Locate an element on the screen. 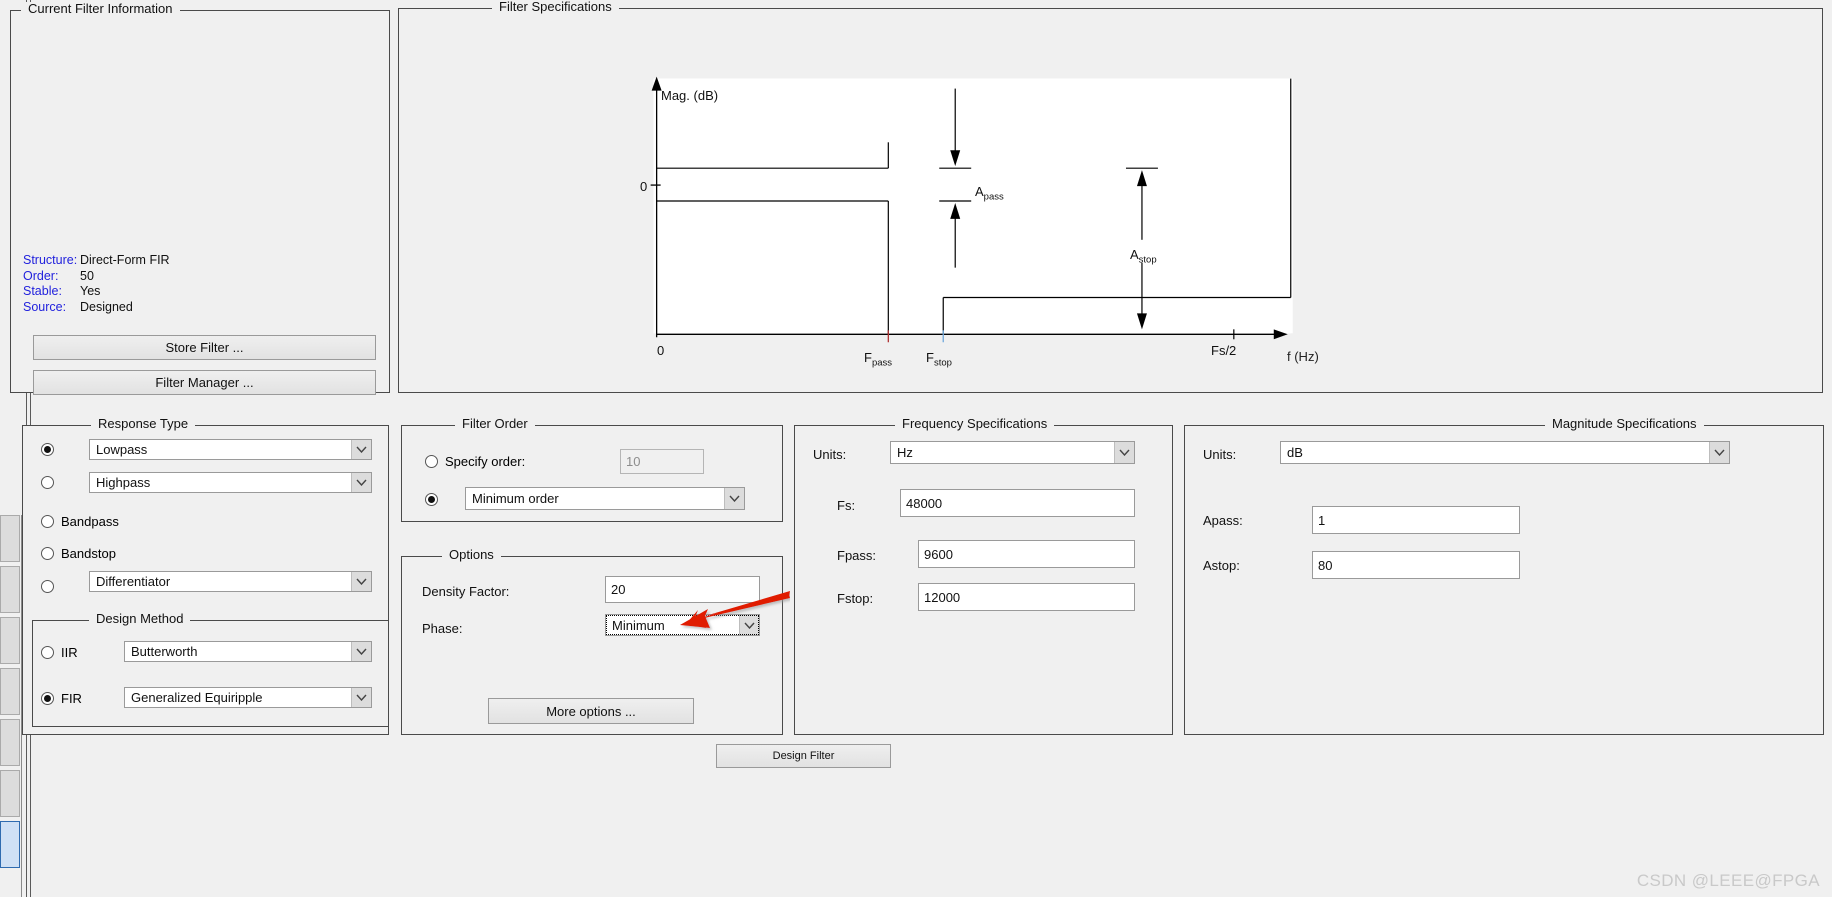  fstop-subscript: stop is located at coordinates (942, 363).